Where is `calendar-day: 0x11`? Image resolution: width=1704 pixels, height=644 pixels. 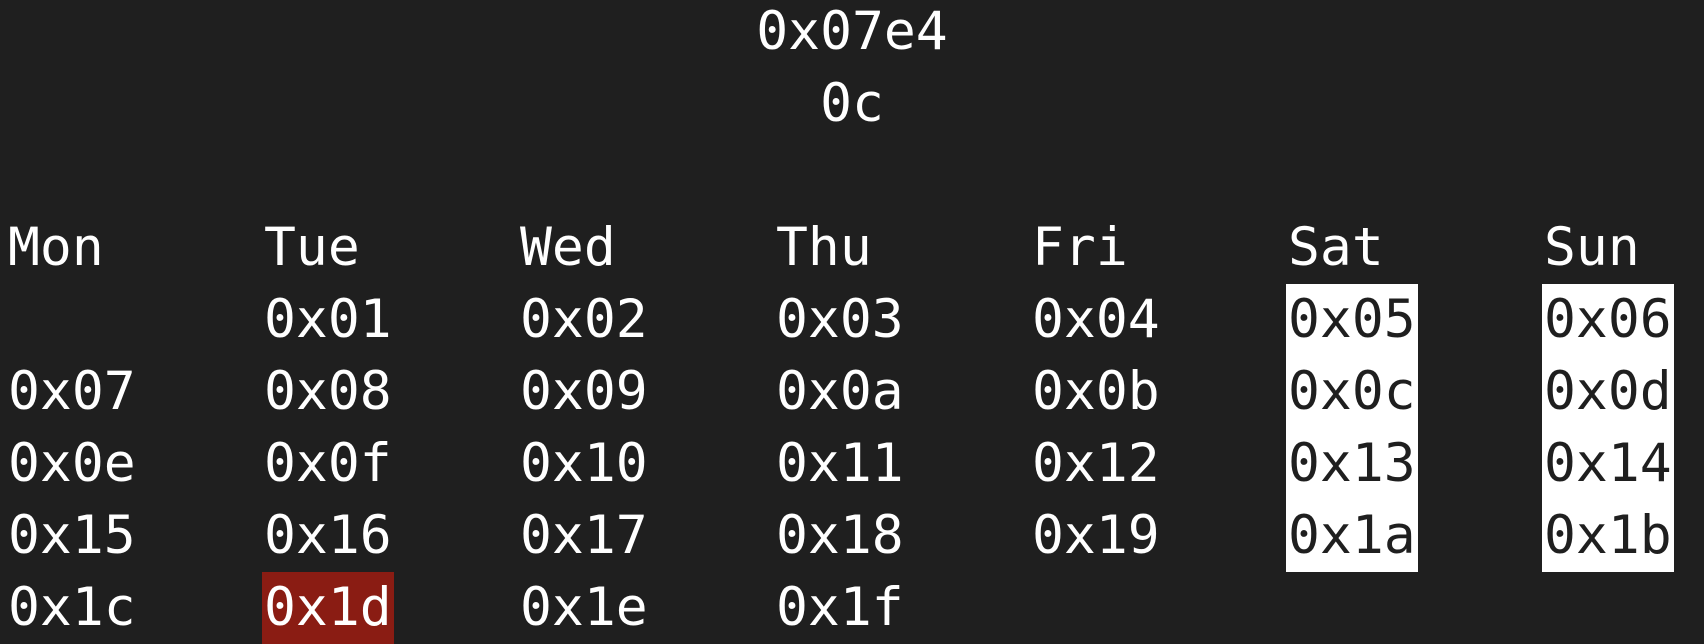
calendar-day: 0x11 is located at coordinates (840, 464).